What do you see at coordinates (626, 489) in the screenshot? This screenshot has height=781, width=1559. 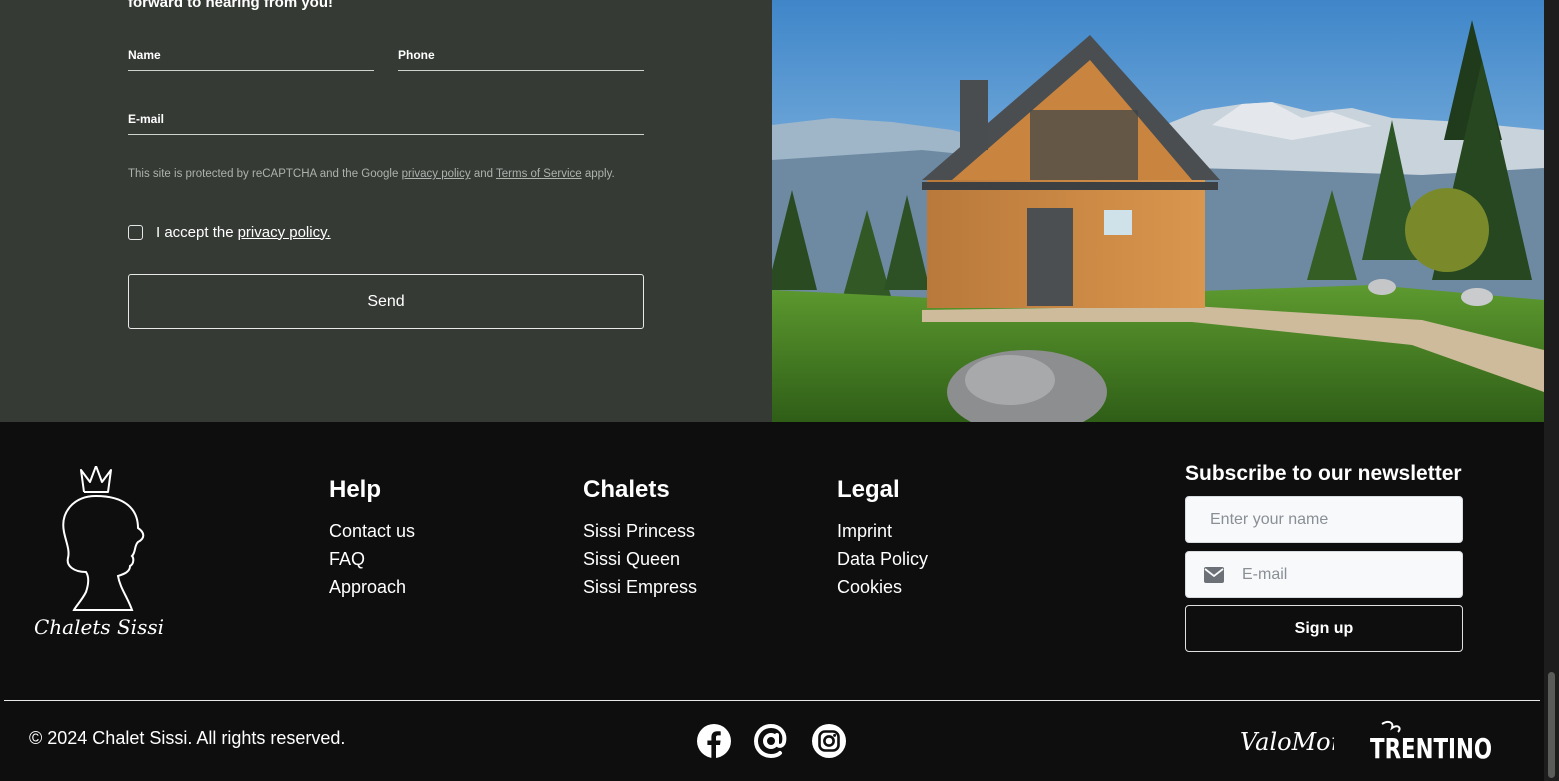 I see `footer-col-title: Chalets` at bounding box center [626, 489].